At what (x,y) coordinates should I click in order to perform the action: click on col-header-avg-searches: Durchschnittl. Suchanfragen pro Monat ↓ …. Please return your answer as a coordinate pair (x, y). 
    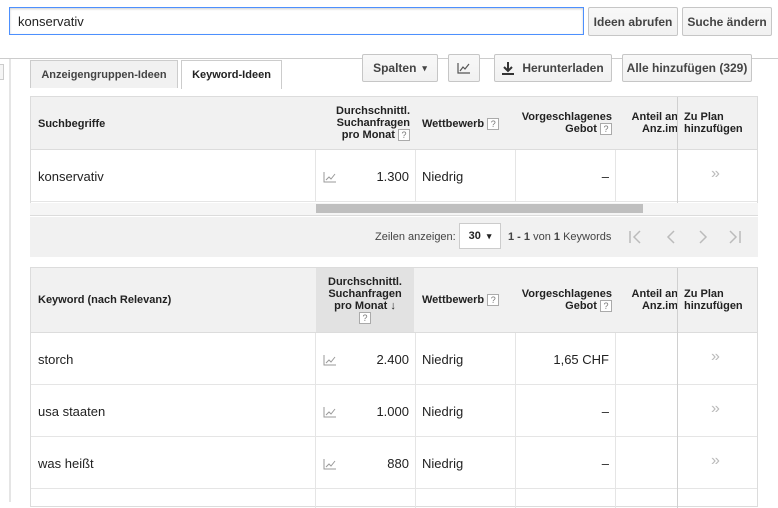
    Looking at the image, I should click on (365, 300).